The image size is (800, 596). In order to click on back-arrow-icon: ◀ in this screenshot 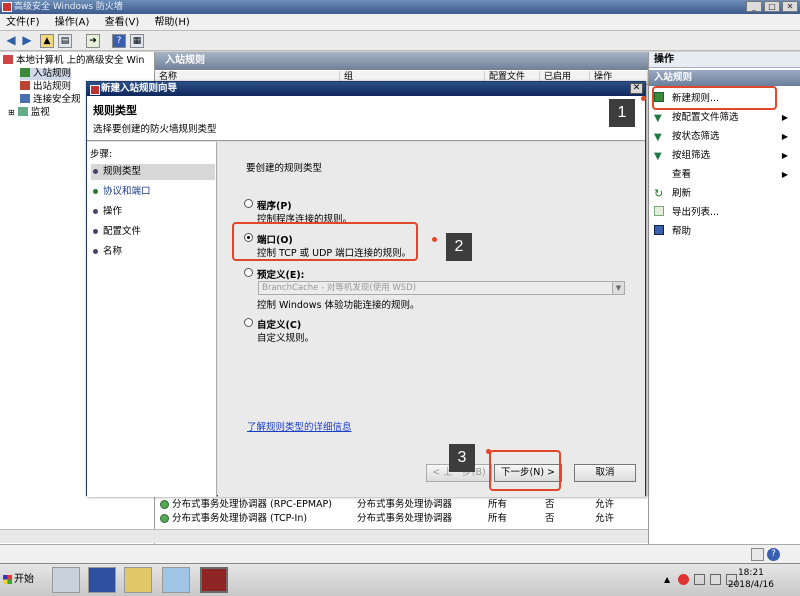, I will do `click(11, 41)`.